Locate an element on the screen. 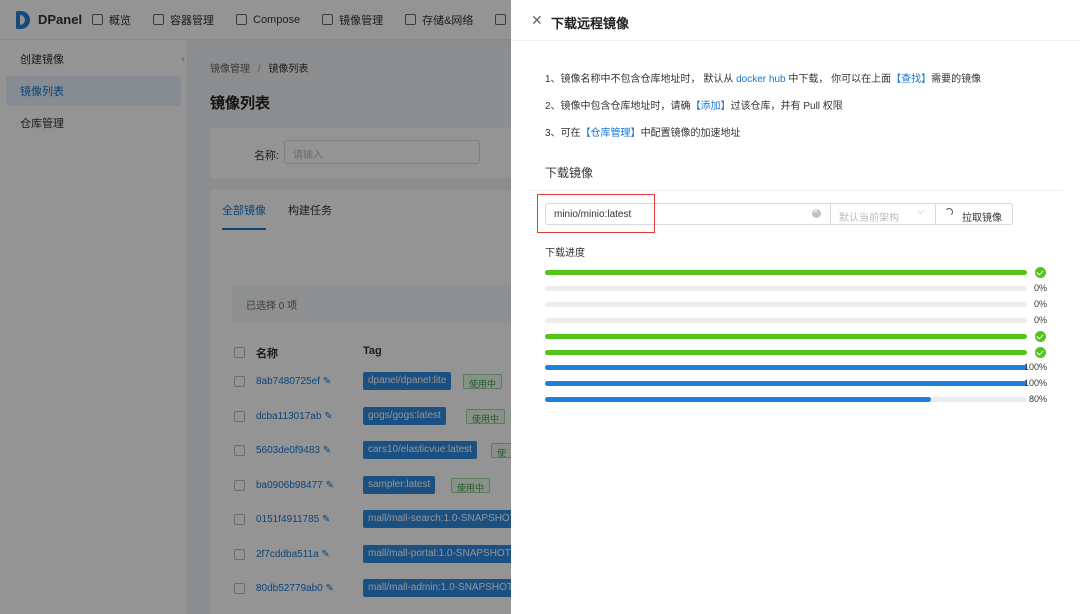 Image resolution: width=1080 pixels, height=614 pixels. instruction-tip: 2、镜像中包含仓库地址时，请确【添加】过该仓库，并有 Pull 权限 is located at coordinates (694, 104).